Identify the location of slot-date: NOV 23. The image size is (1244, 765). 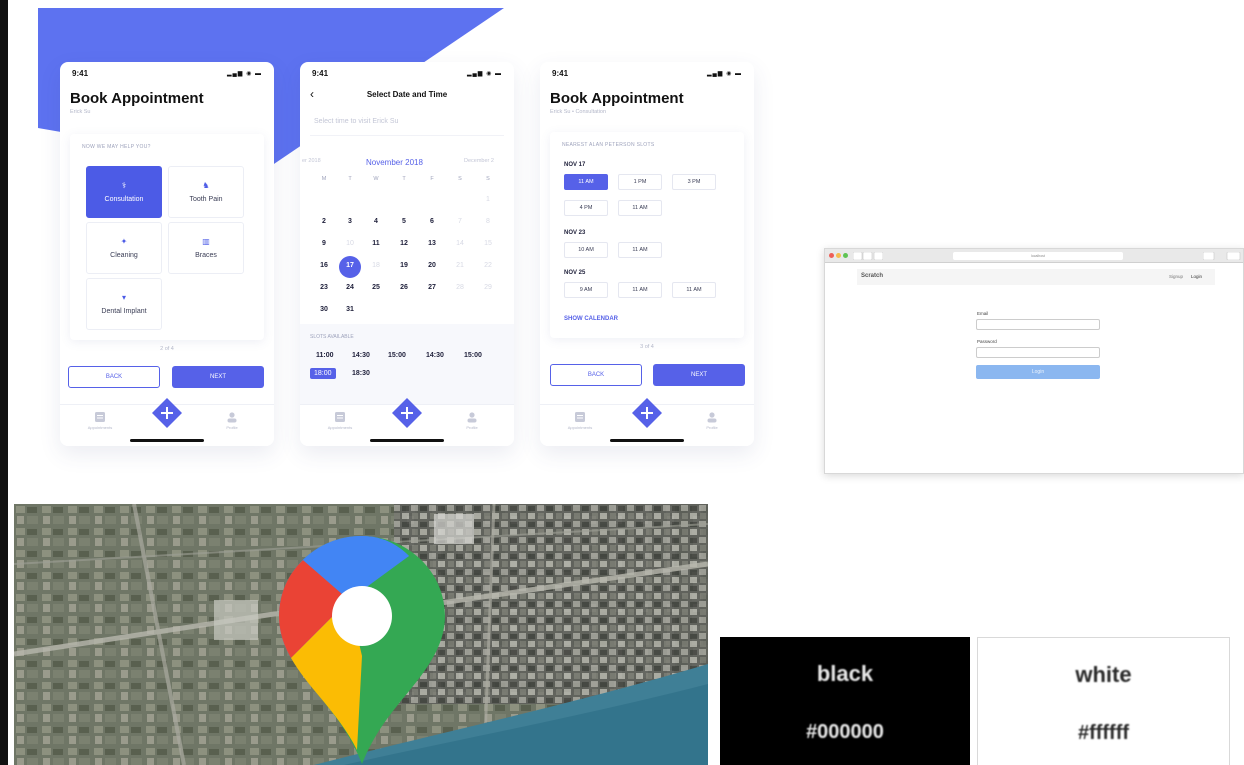
(575, 233).